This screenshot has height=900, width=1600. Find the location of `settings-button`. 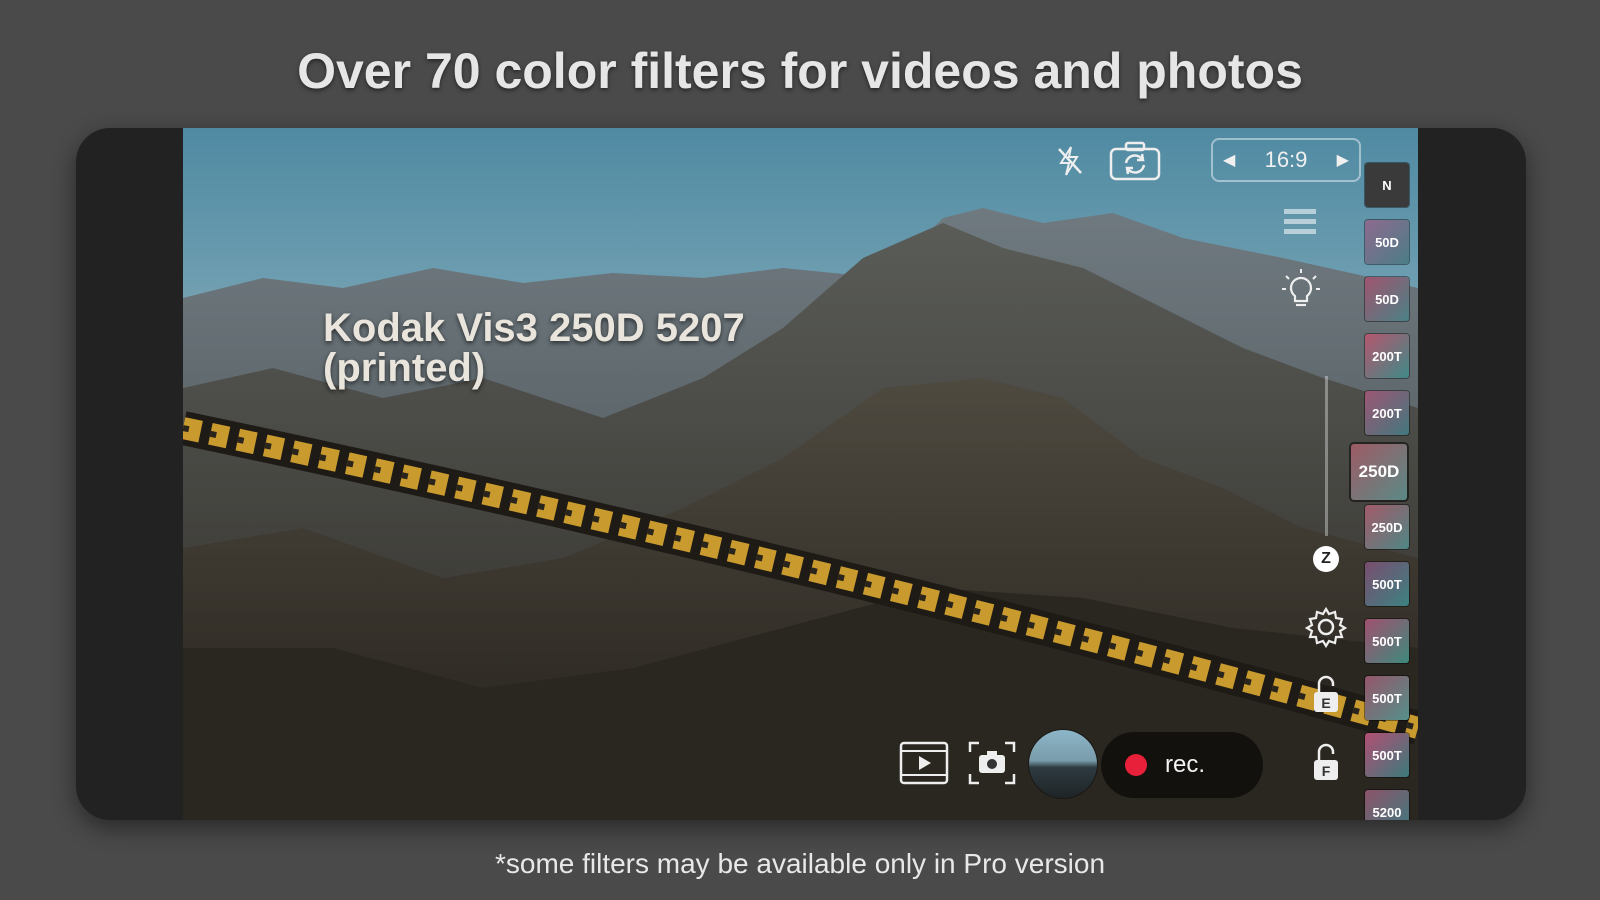

settings-button is located at coordinates (1326, 627).